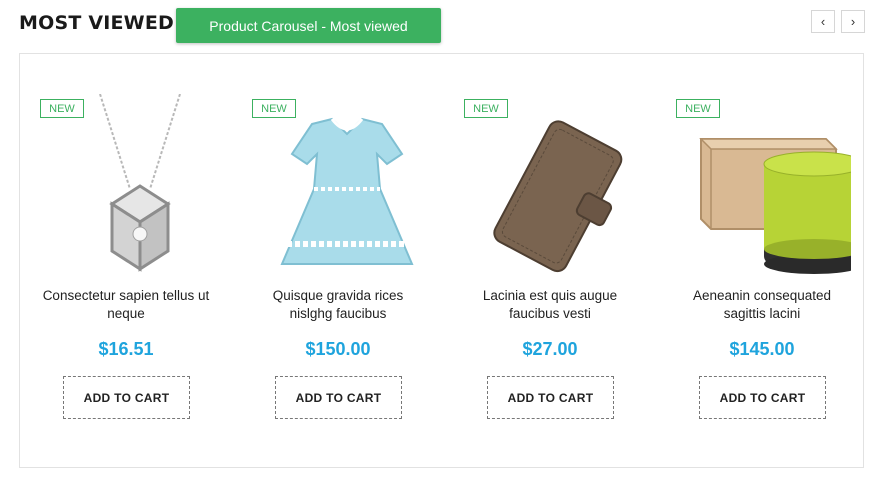 The height and width of the screenshot is (479, 884). I want to click on carousel-prev-button: ‹, so click(823, 21).